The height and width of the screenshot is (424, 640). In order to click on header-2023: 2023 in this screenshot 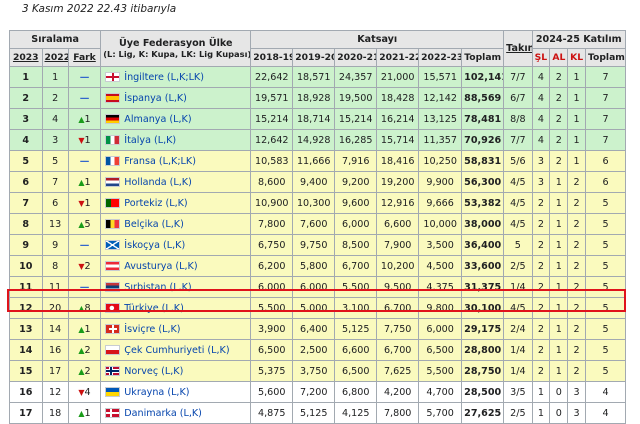, I will do `click(26, 57)`.